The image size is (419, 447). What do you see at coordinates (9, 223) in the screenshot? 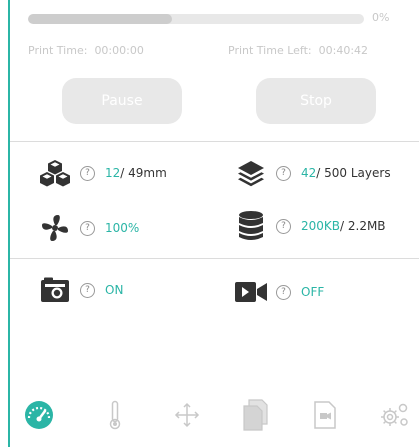
I see `accent-border` at bounding box center [9, 223].